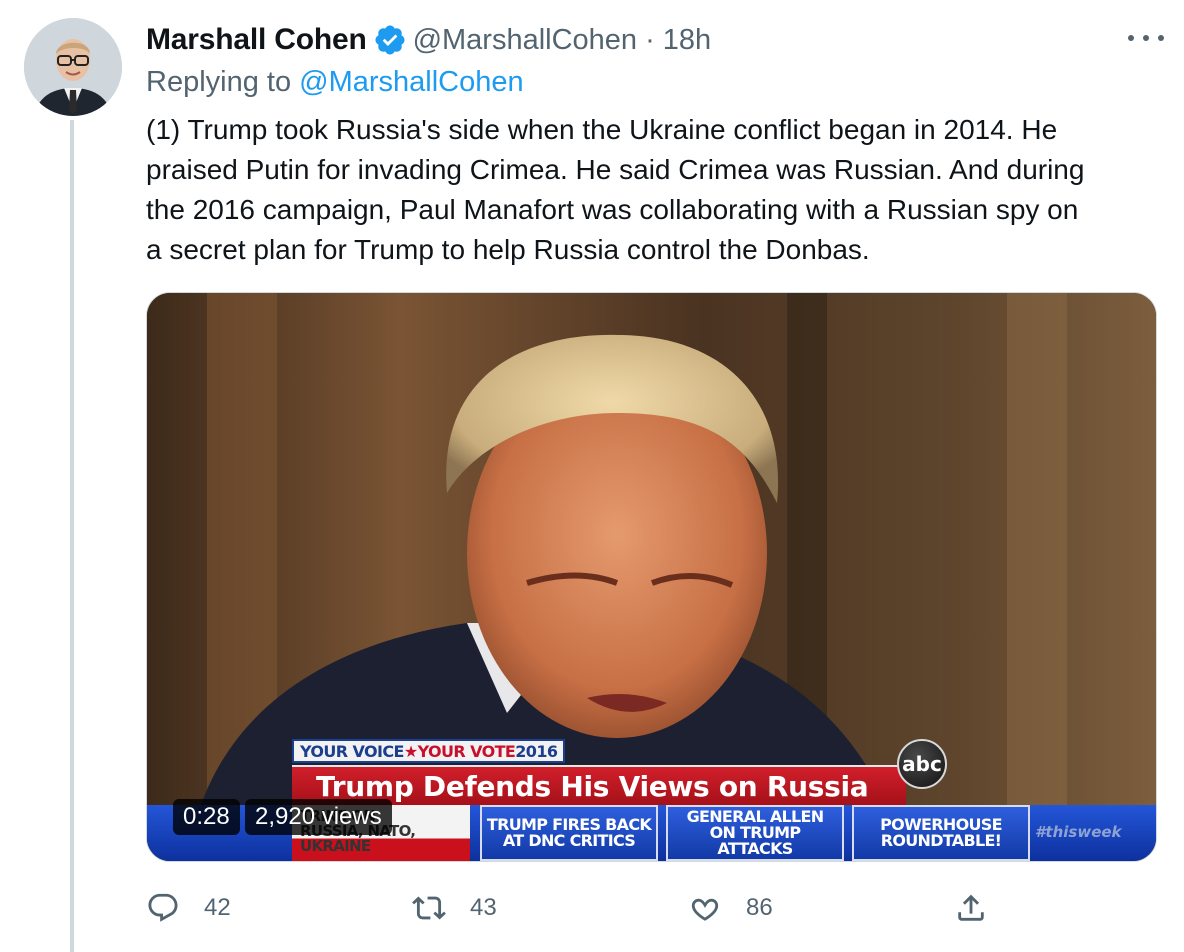  Describe the element at coordinates (411, 82) in the screenshot. I see `replying-to-link: @MarshallCohen` at that location.